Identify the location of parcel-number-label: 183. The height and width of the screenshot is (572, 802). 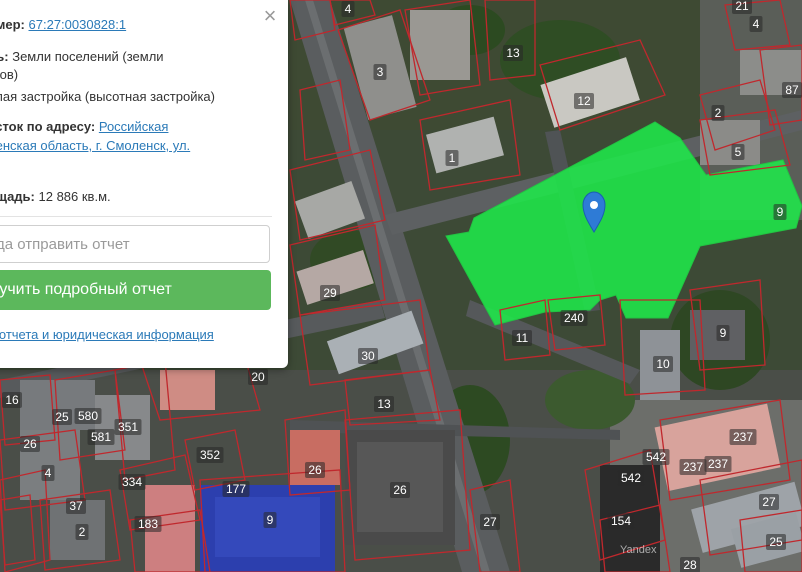
(148, 524).